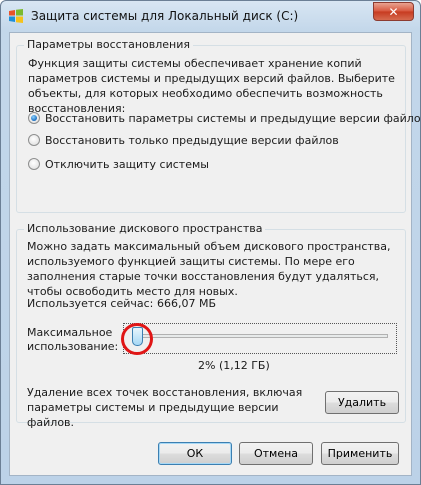 This screenshot has width=421, height=485. What do you see at coordinates (145, 228) in the screenshot?
I see `disk-usage-legend: Использование дискового пространства` at bounding box center [145, 228].